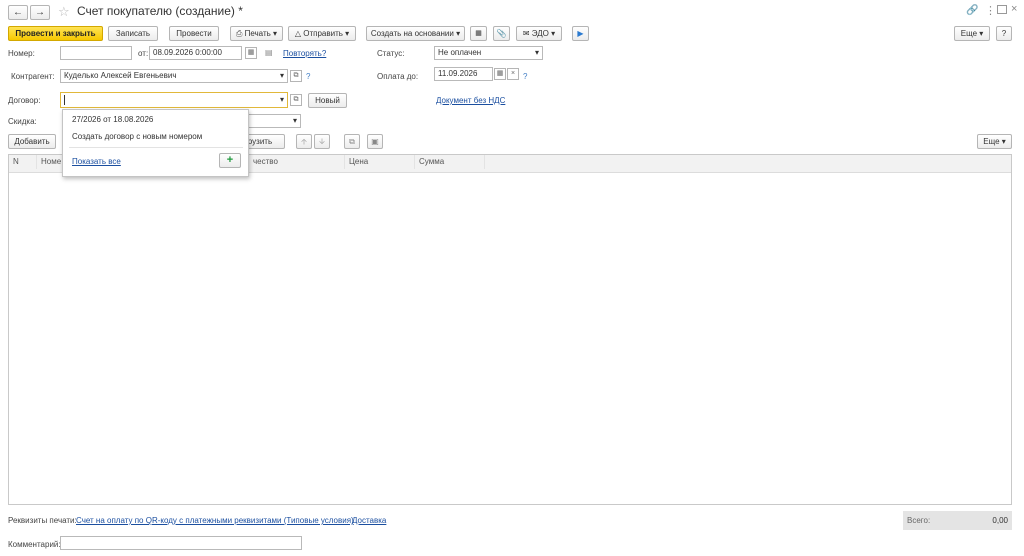 The height and width of the screenshot is (556, 1024). What do you see at coordinates (269, 52) in the screenshot?
I see `repeat-icon: ▤` at bounding box center [269, 52].